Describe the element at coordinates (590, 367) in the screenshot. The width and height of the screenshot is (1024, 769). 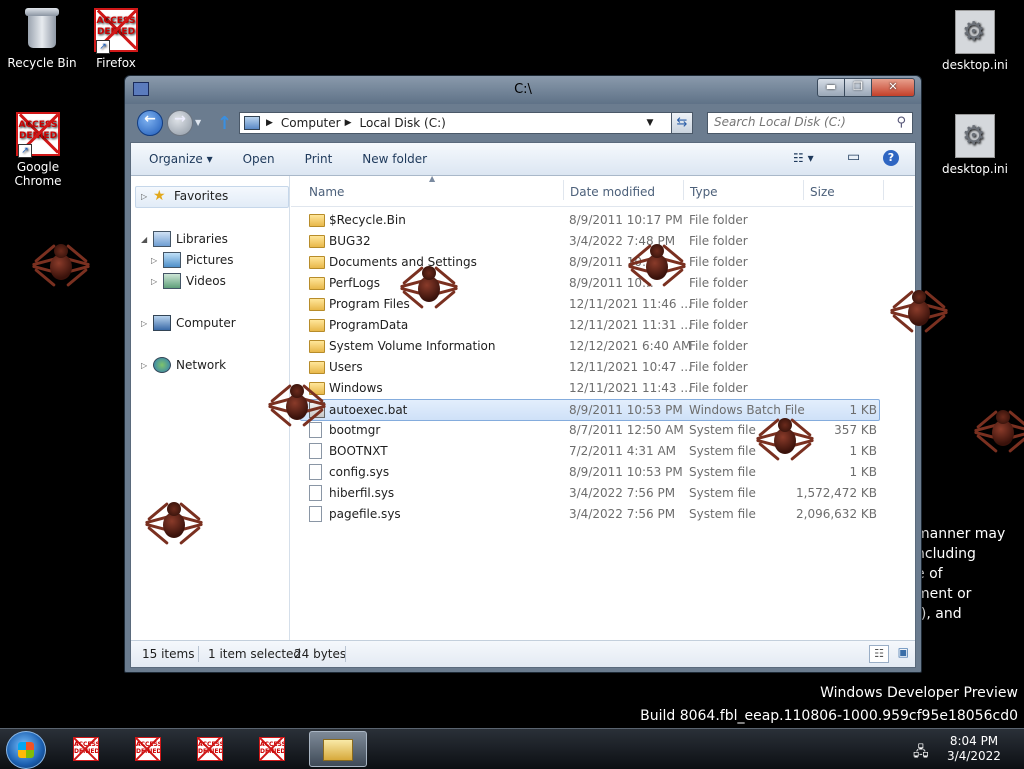
I see `file-row: Users 12/11/2021 10:47 ... File folder` at that location.